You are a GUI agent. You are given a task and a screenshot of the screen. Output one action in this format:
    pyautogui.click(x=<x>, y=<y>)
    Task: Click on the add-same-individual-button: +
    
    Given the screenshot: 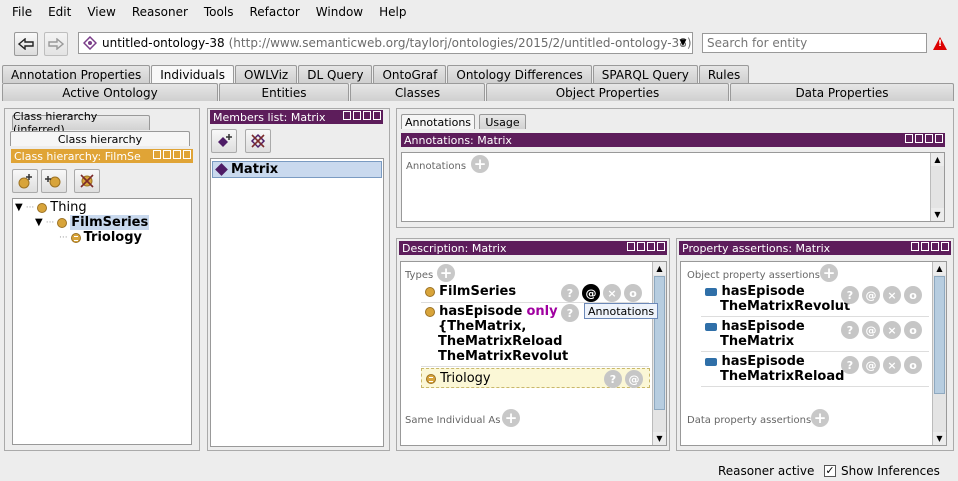 What is the action you would take?
    pyautogui.click(x=511, y=418)
    